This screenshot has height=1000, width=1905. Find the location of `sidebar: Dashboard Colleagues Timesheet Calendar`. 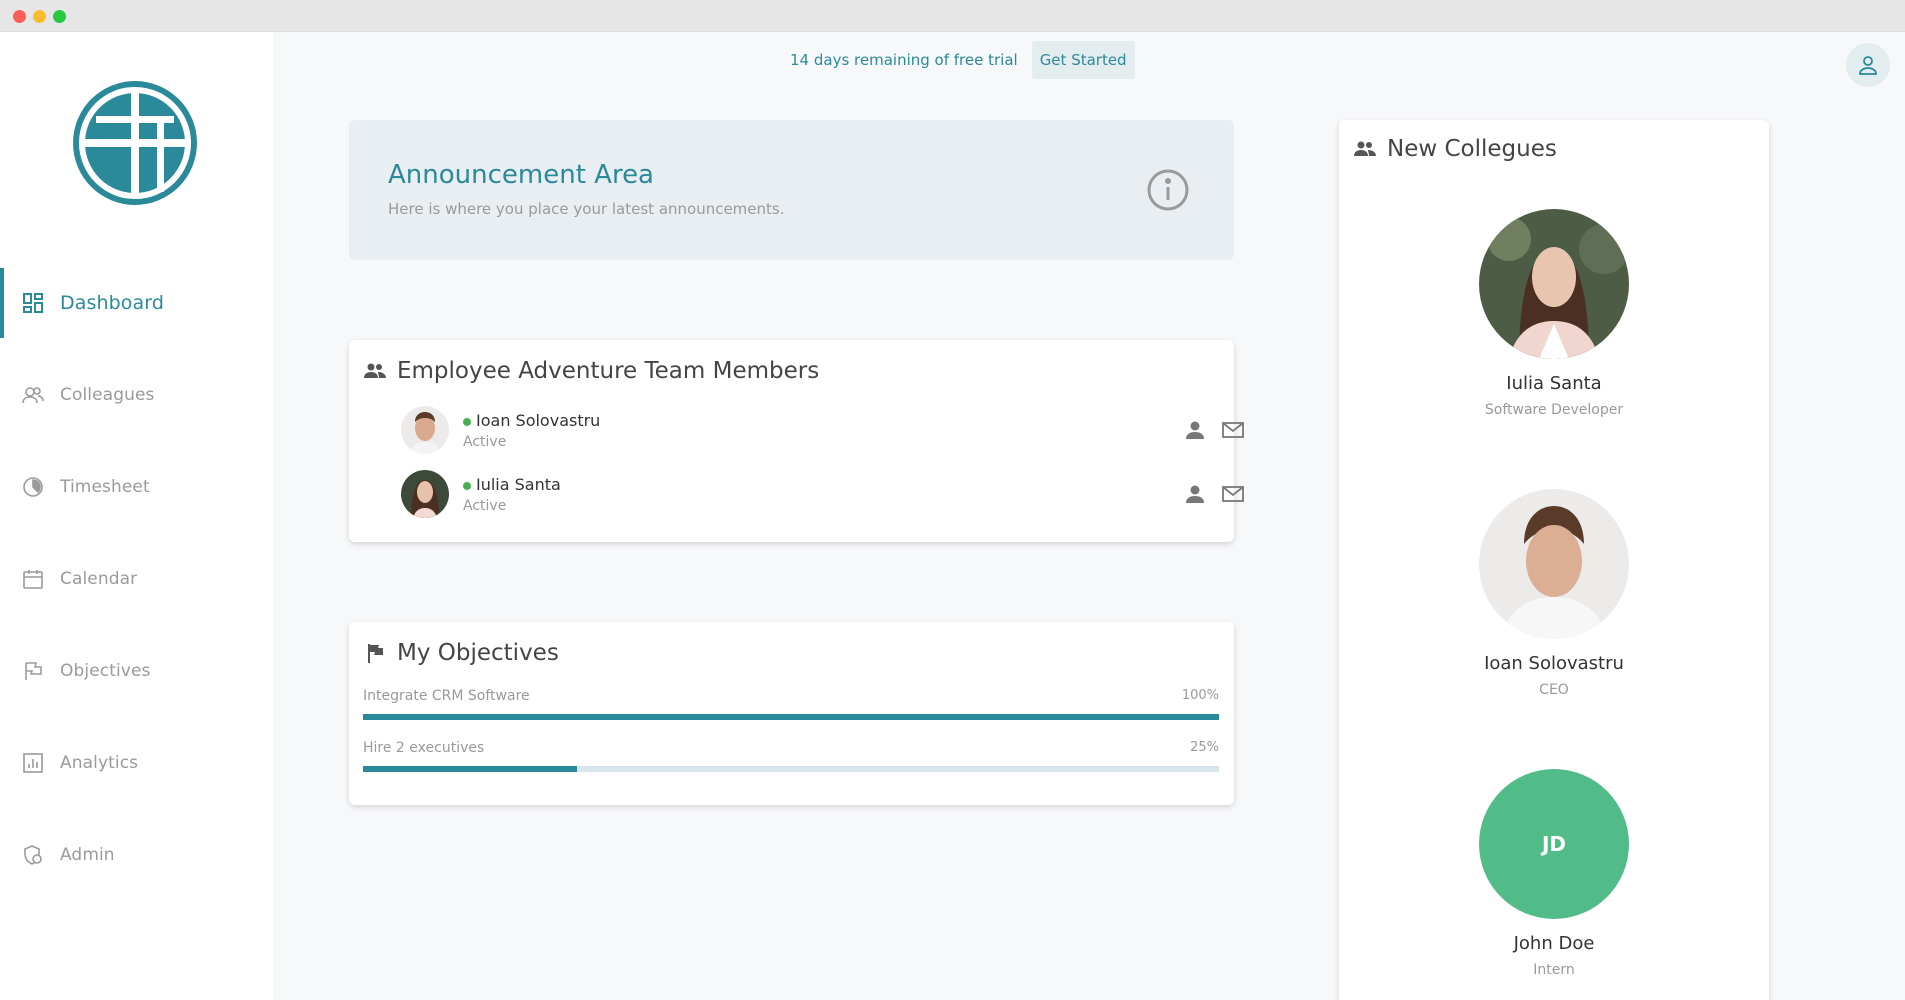

sidebar: Dashboard Colleagues Timesheet Calendar is located at coordinates (136, 516).